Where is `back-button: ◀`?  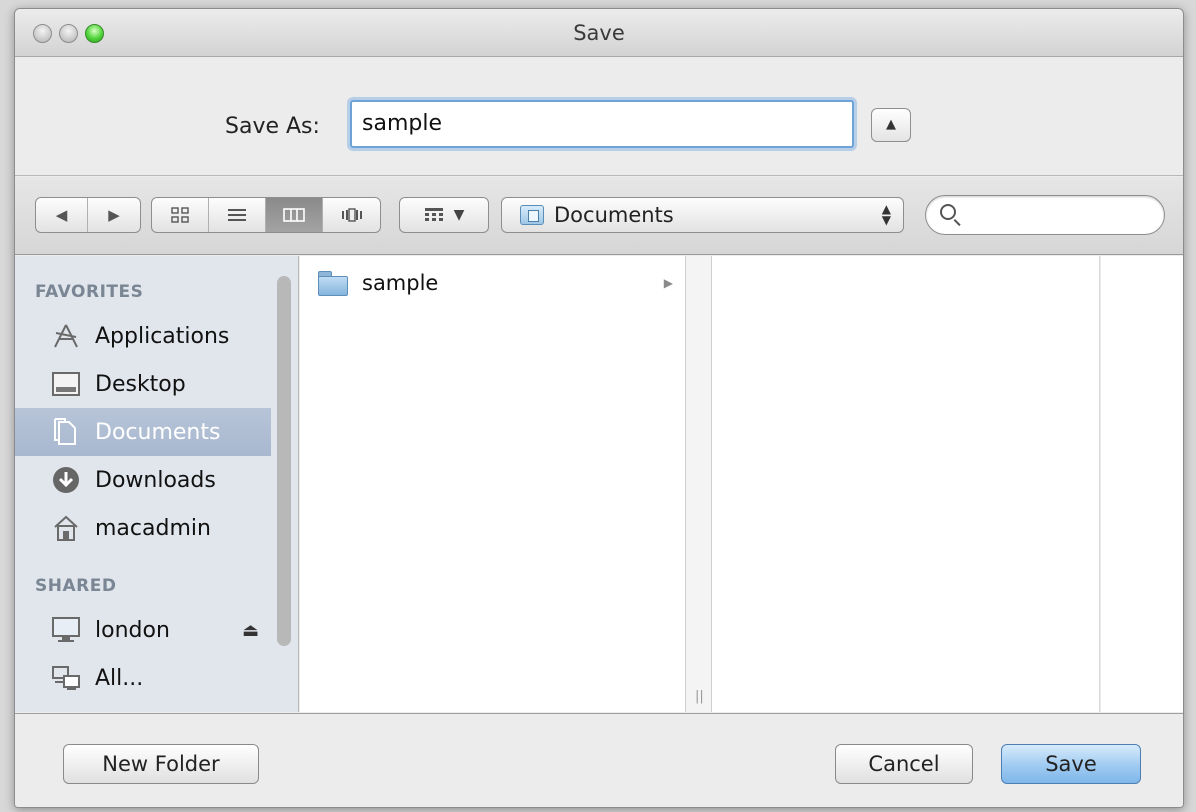 back-button: ◀ is located at coordinates (62, 215).